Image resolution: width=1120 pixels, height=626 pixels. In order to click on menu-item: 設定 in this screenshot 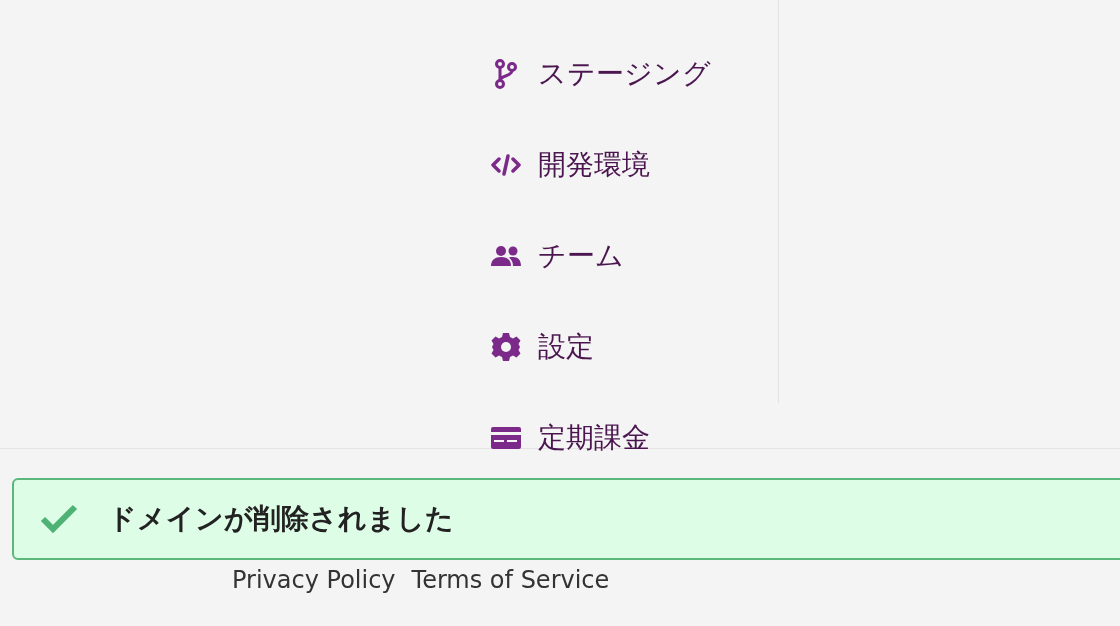, I will do `click(566, 346)`.